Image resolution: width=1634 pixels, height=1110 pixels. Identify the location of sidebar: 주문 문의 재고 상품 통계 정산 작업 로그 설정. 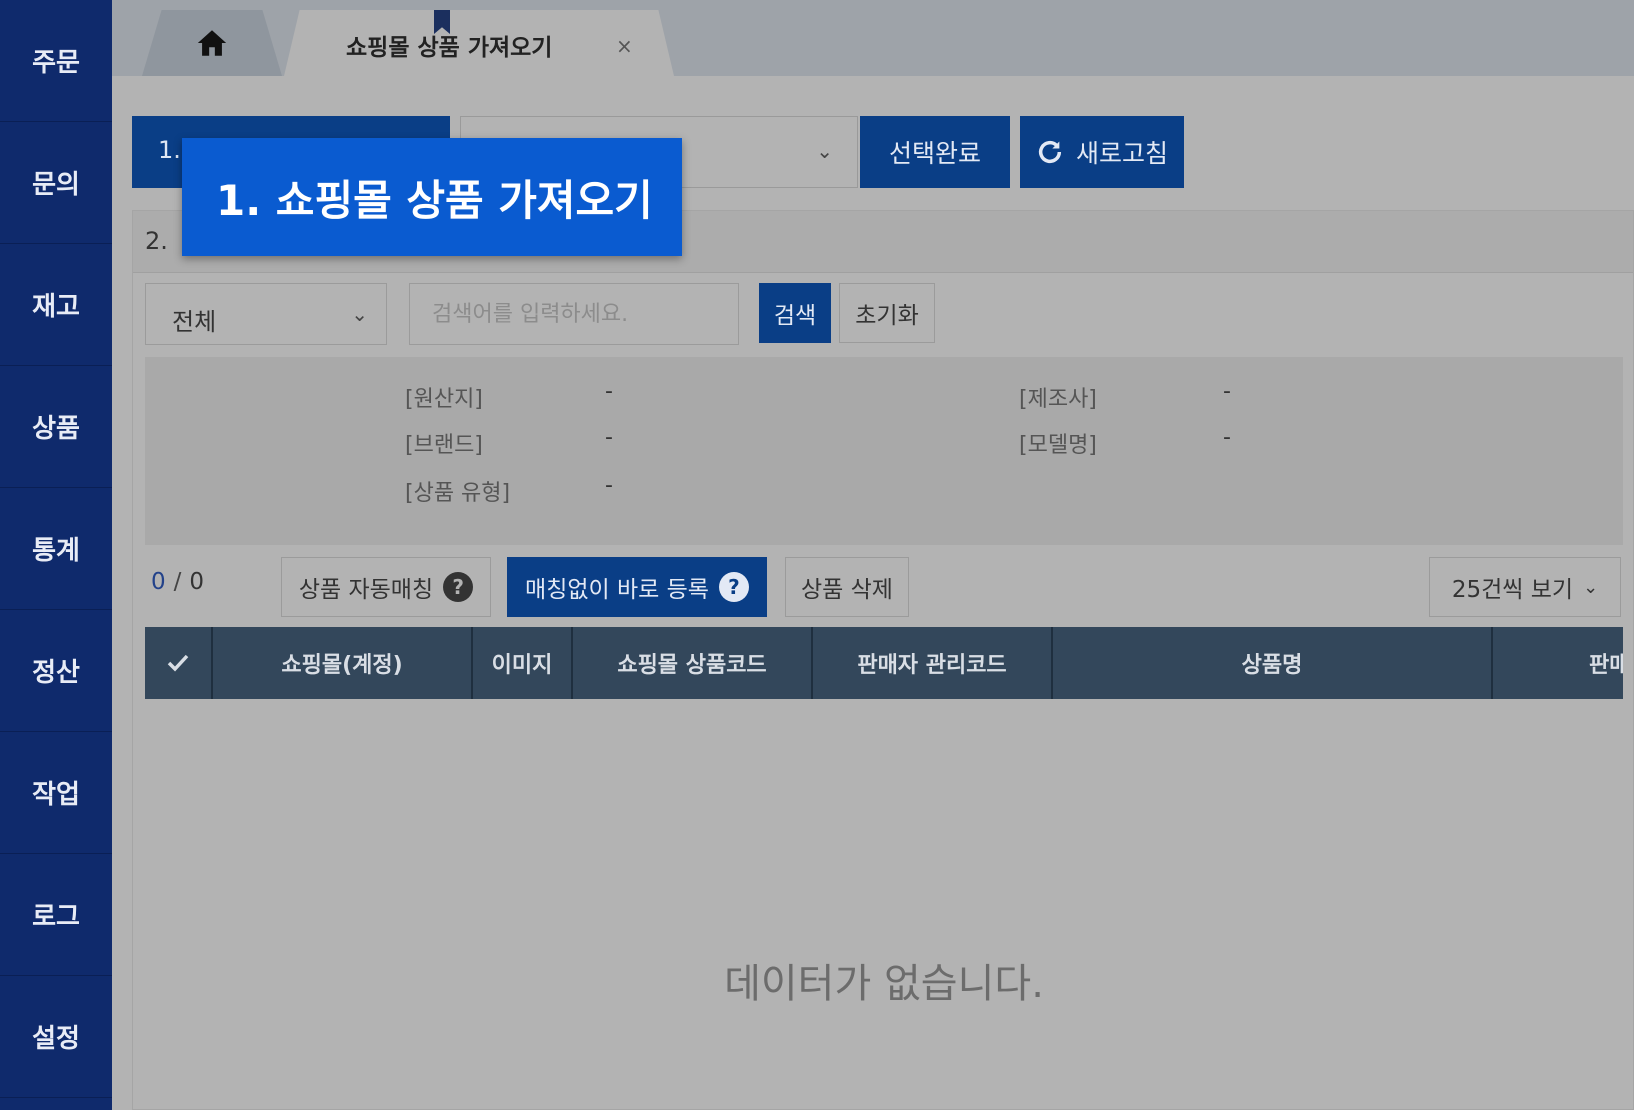
(56, 555).